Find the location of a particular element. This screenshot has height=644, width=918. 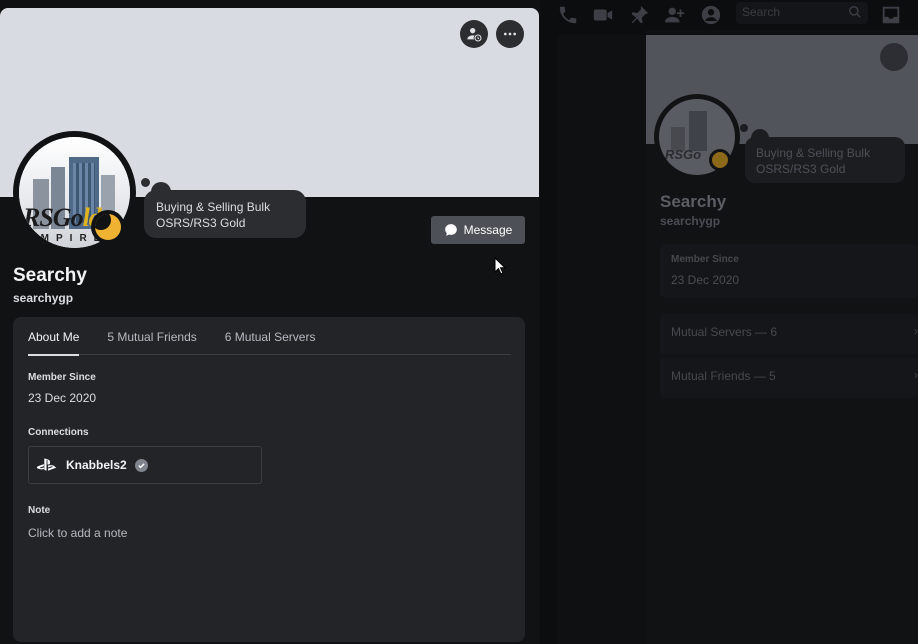

mouse-cursor-icon is located at coordinates (500, 266).